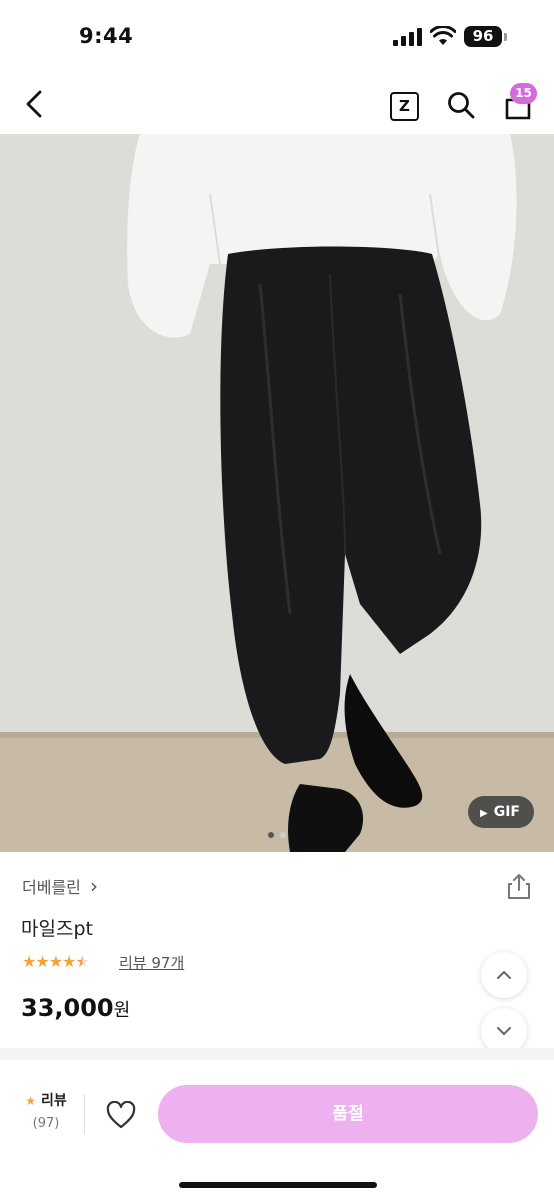 Image resolution: width=554 pixels, height=1200 pixels. What do you see at coordinates (51, 887) in the screenshot?
I see `brand-name: 더베를린` at bounding box center [51, 887].